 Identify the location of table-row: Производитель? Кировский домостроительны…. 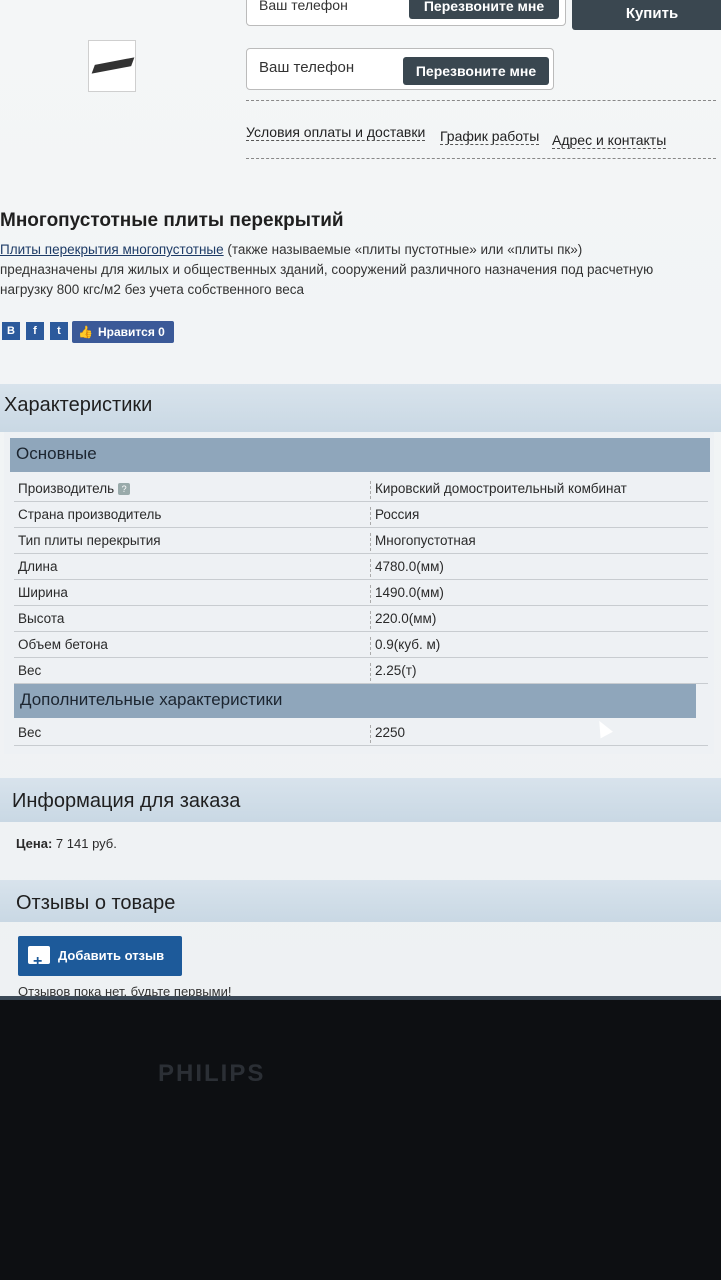
(361, 489).